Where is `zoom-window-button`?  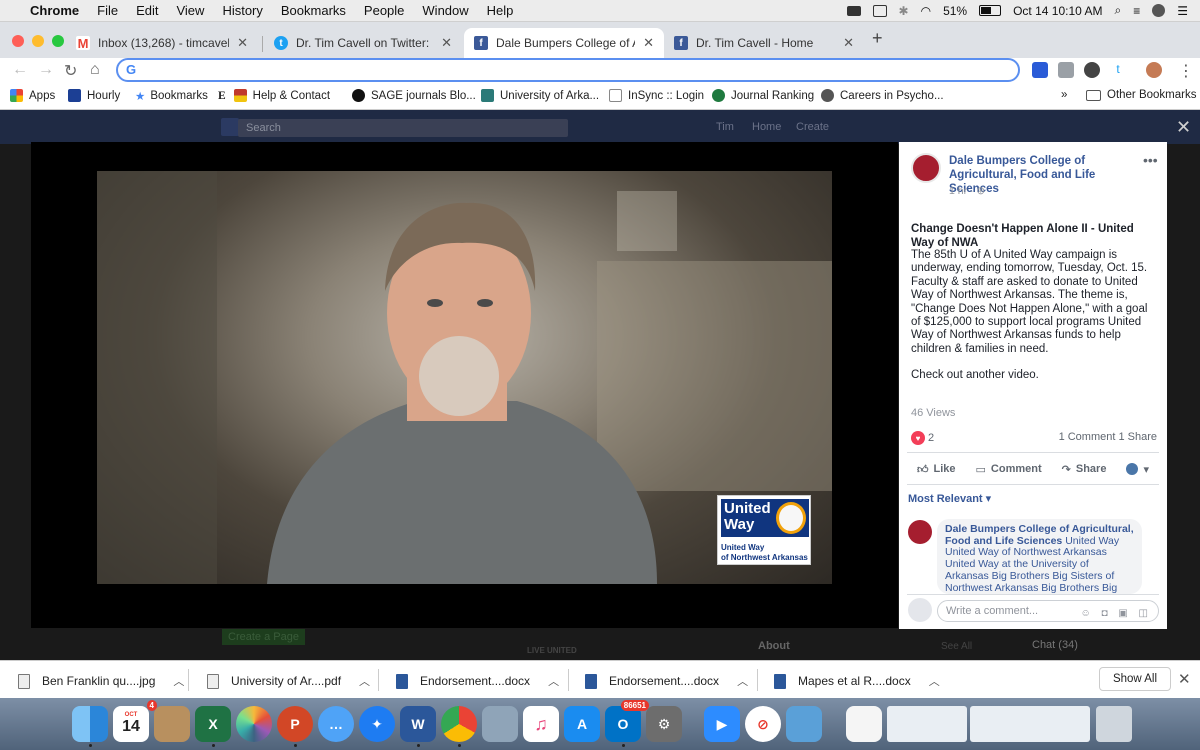
zoom-window-button is located at coordinates (58, 41).